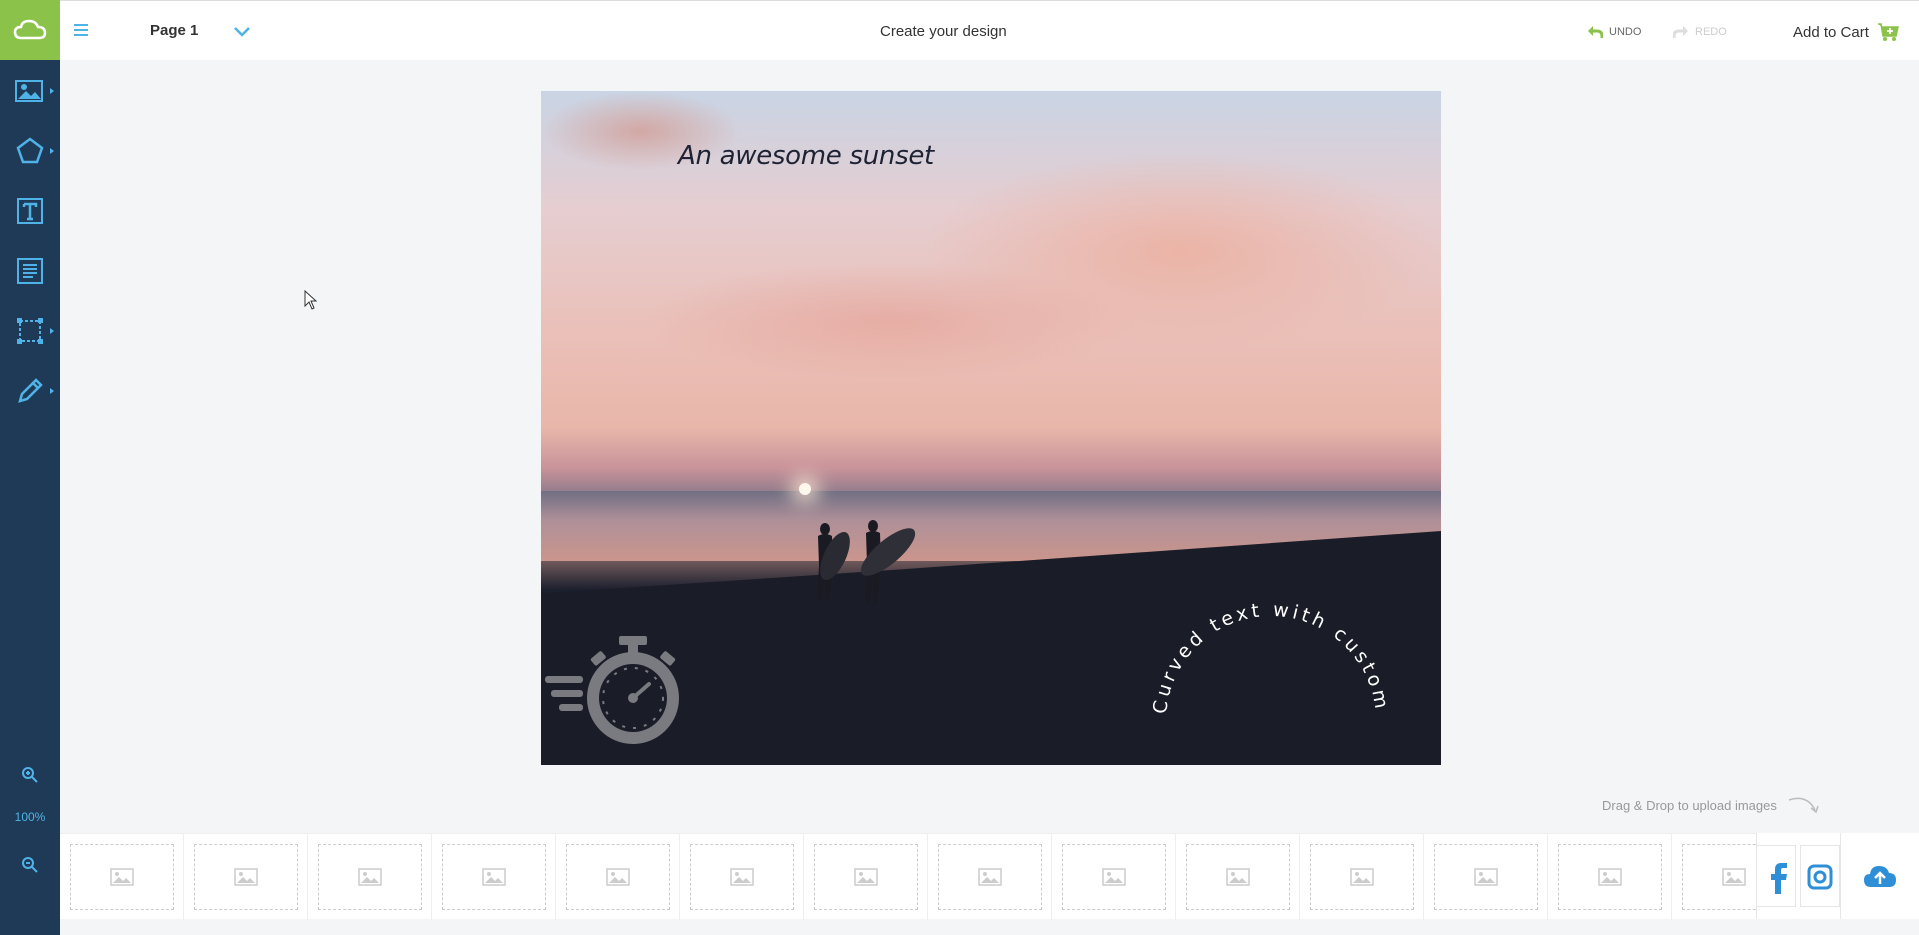  What do you see at coordinates (1625, 32) in the screenshot?
I see `undo-label: UNDO` at bounding box center [1625, 32].